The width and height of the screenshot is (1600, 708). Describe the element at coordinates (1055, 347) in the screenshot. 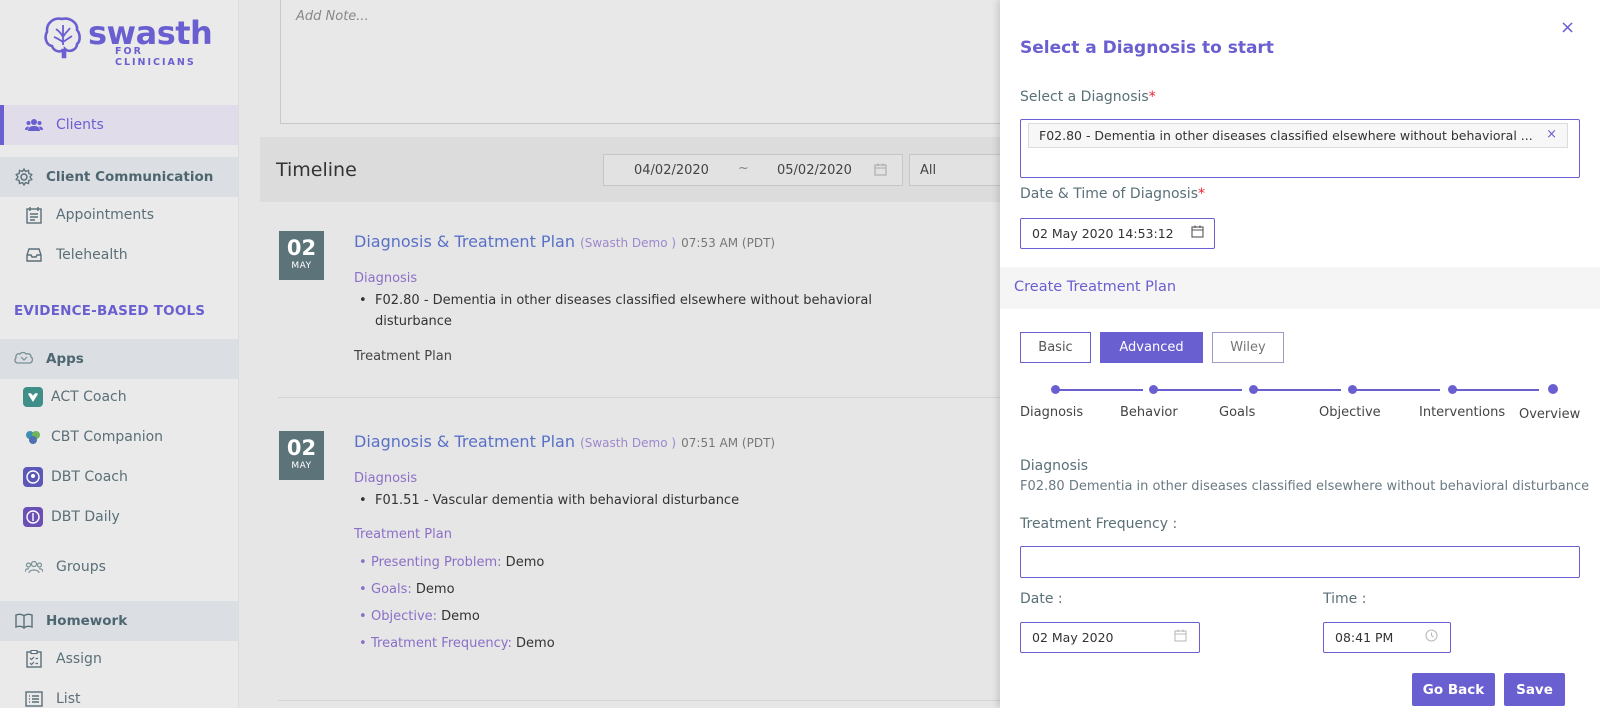

I see `tab-basic: Basic` at that location.